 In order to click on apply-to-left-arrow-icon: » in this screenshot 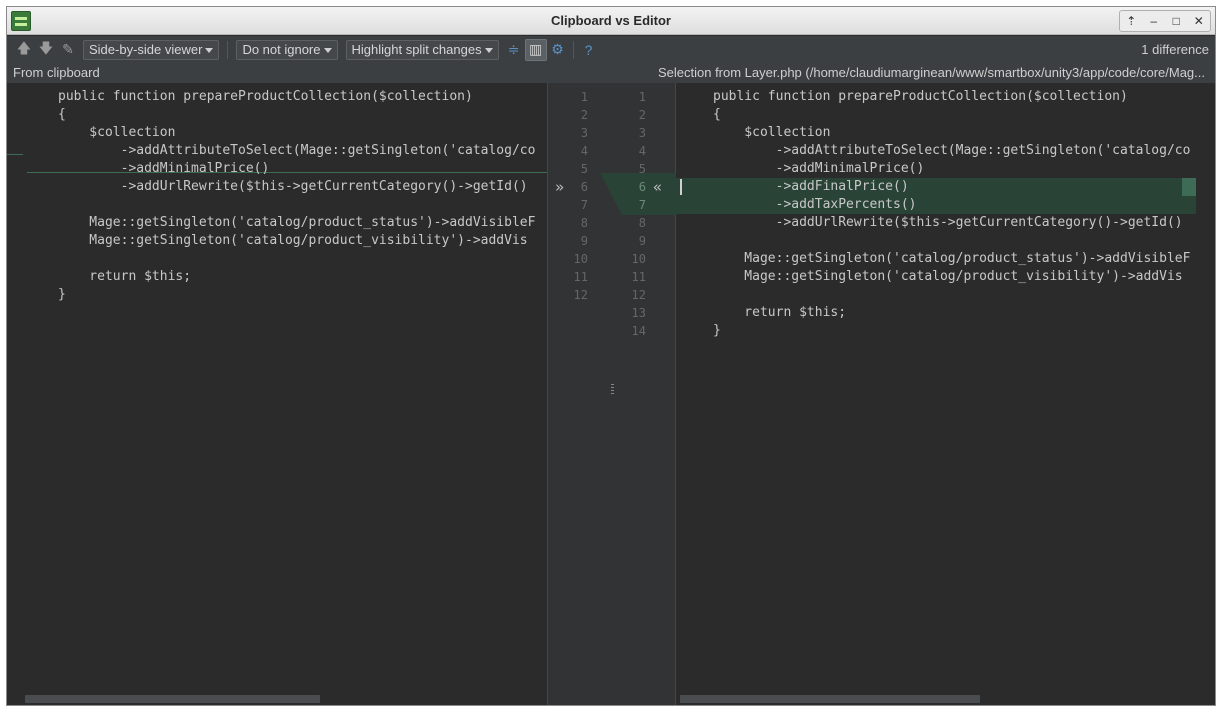, I will do `click(559, 187)`.